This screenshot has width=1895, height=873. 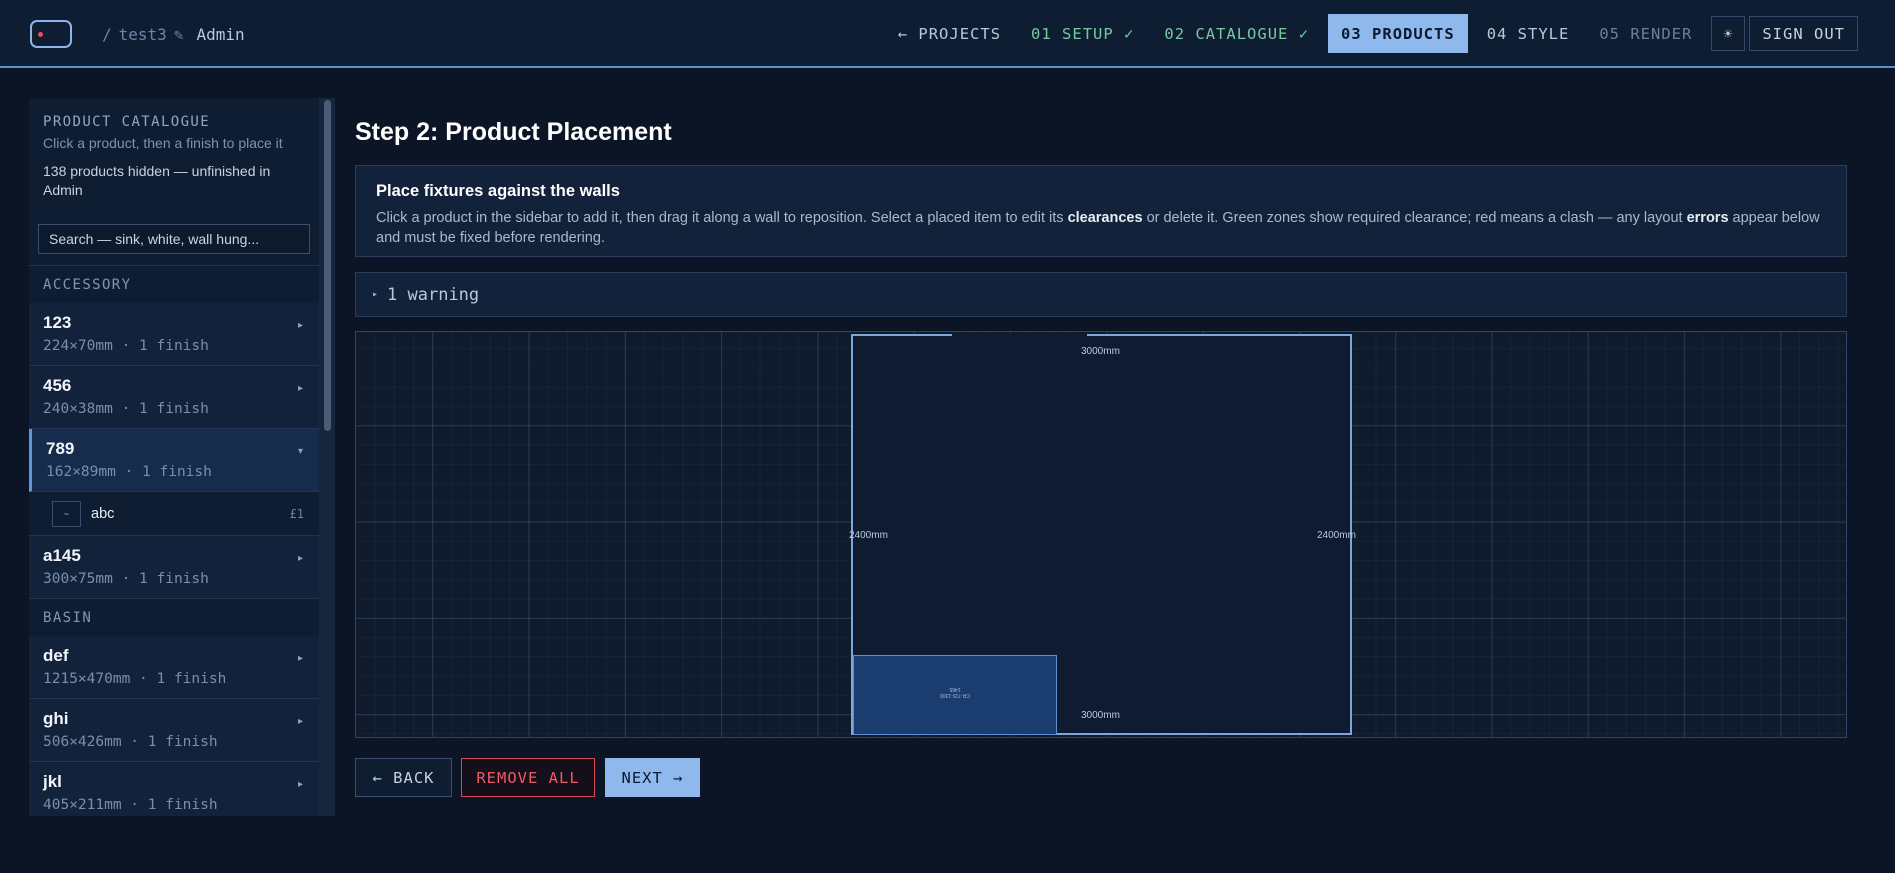 I want to click on page-title: Step 2: Product Placement, so click(x=513, y=132).